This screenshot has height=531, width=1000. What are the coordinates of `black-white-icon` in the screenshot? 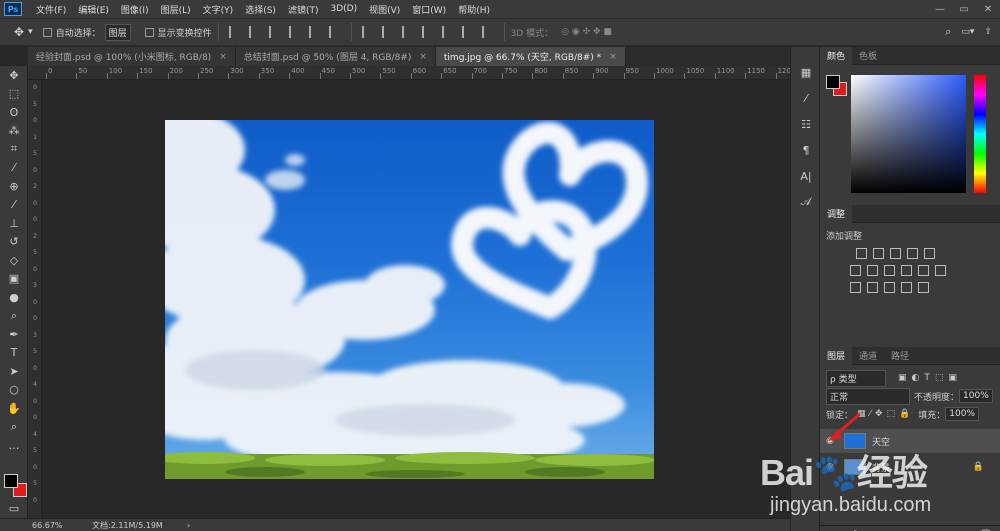 It's located at (889, 270).